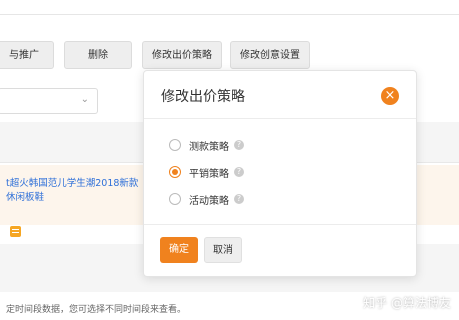 This screenshot has width=459, height=320. I want to click on watermark: 知乎 @算法博友, so click(407, 303).